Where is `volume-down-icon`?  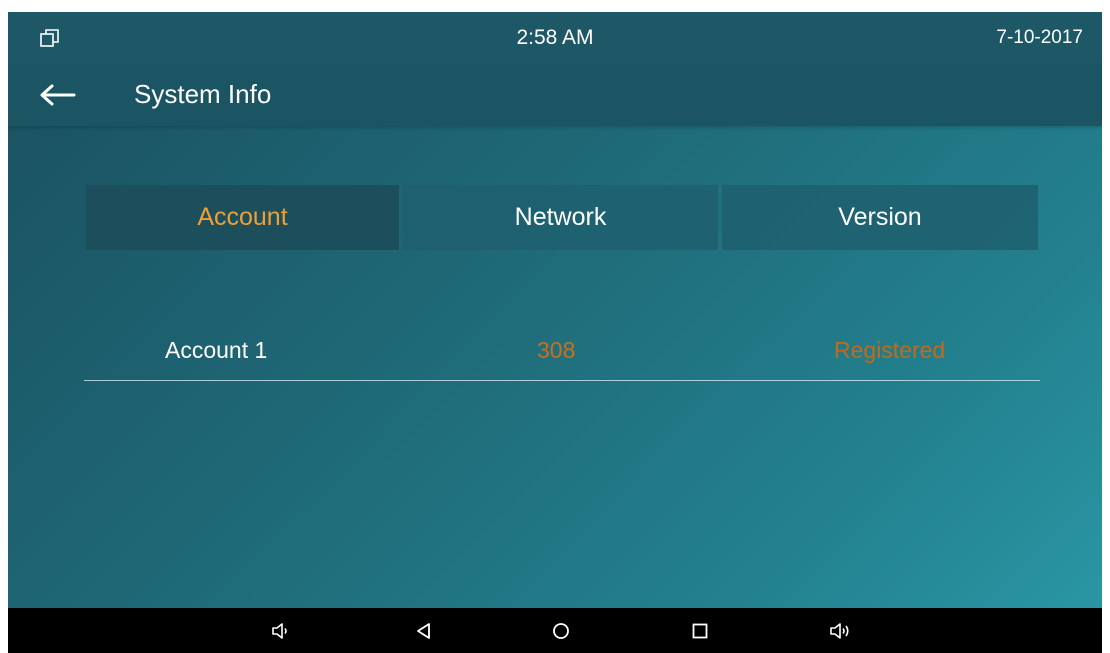 volume-down-icon is located at coordinates (281, 631).